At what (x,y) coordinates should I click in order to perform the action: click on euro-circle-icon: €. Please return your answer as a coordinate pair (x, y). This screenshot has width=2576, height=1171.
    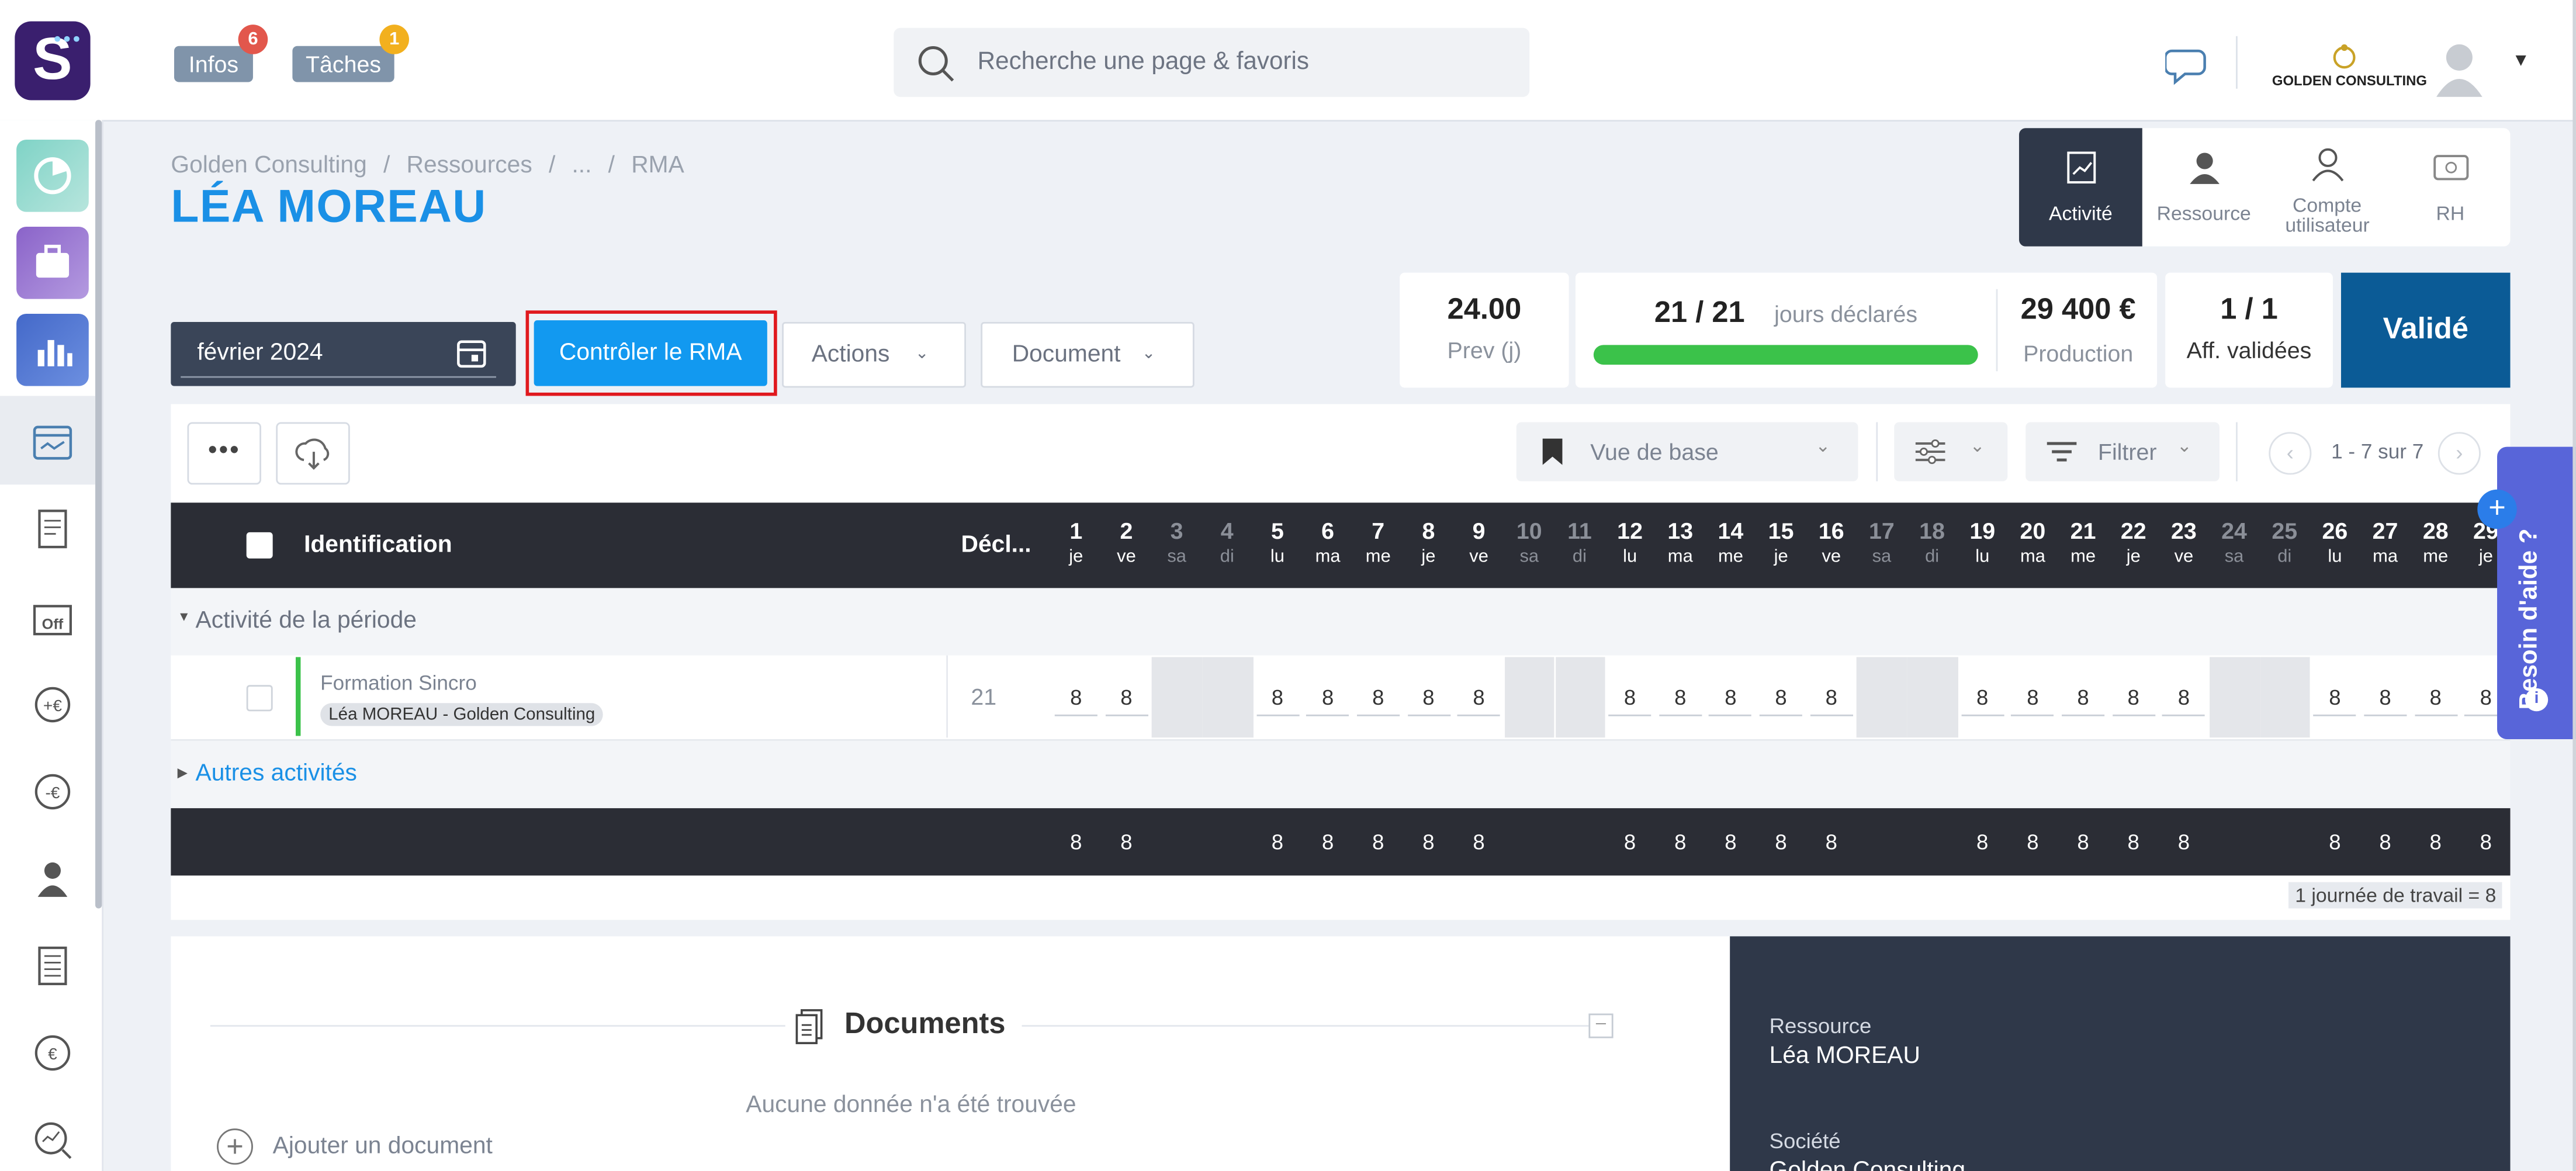
    Looking at the image, I should click on (52, 1053).